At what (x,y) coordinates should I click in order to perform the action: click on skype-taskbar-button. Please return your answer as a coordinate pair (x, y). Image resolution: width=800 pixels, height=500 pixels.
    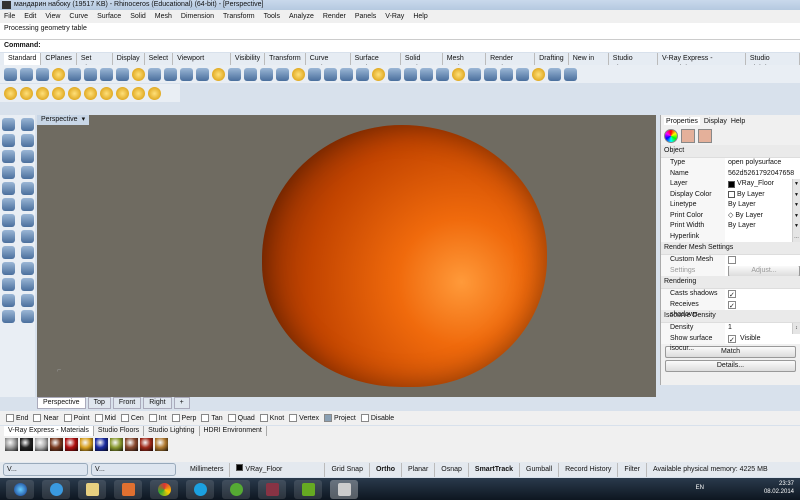
    Looking at the image, I should click on (200, 489).